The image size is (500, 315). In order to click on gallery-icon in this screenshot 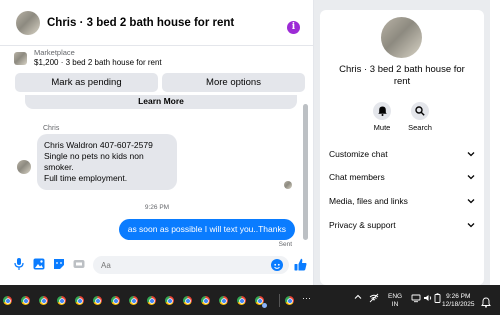, I will do `click(39, 264)`.